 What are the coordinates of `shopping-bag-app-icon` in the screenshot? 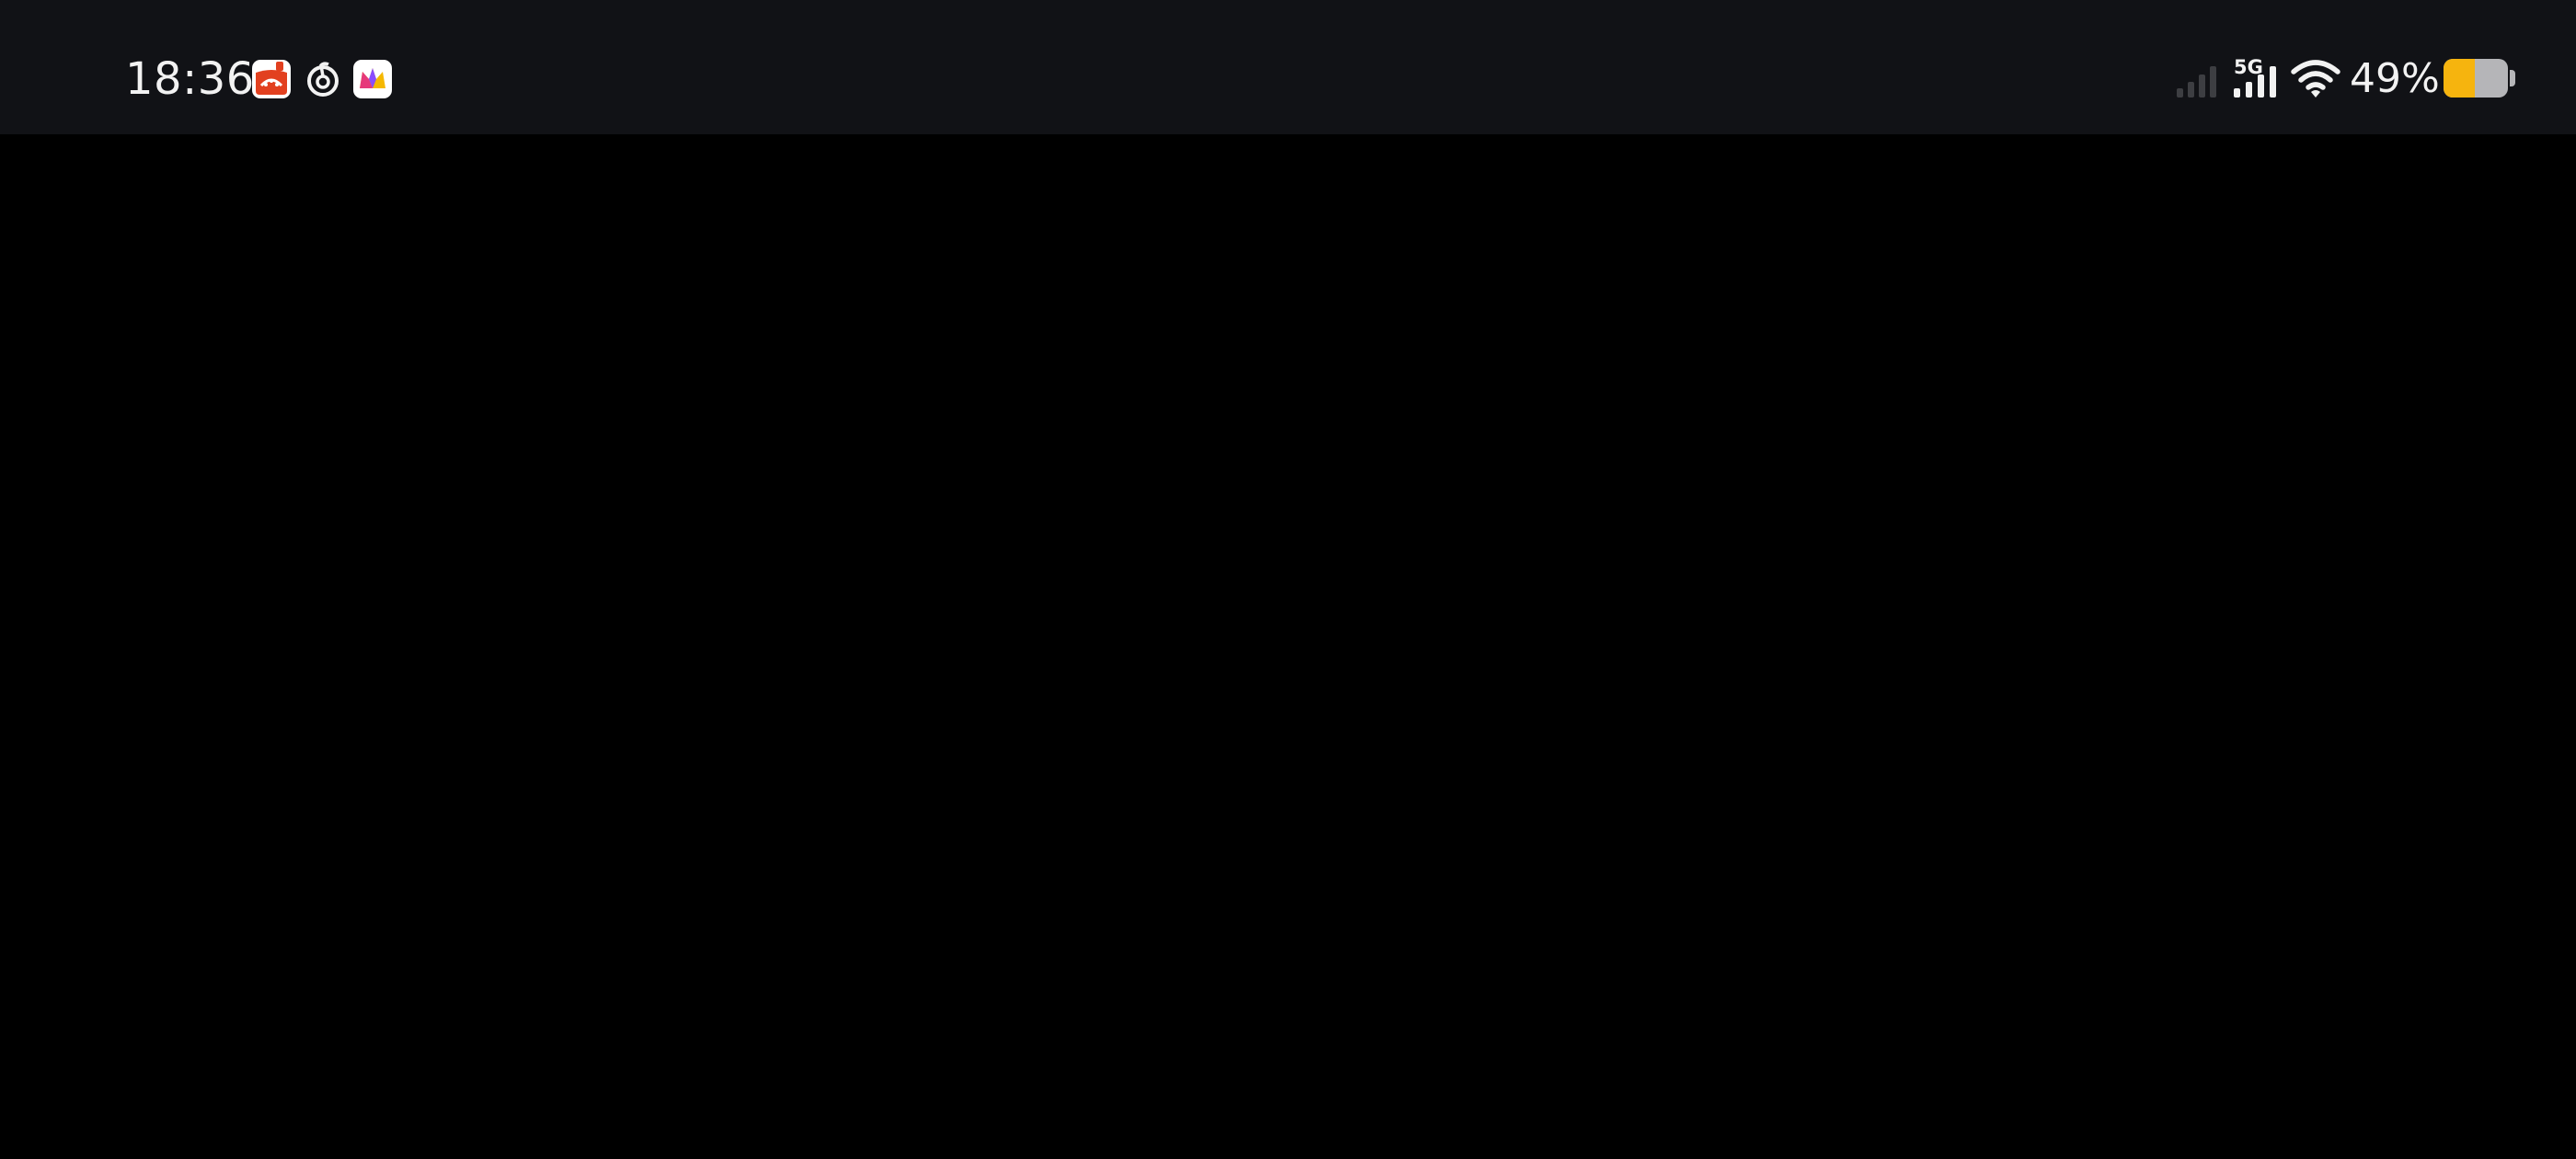 It's located at (271, 79).